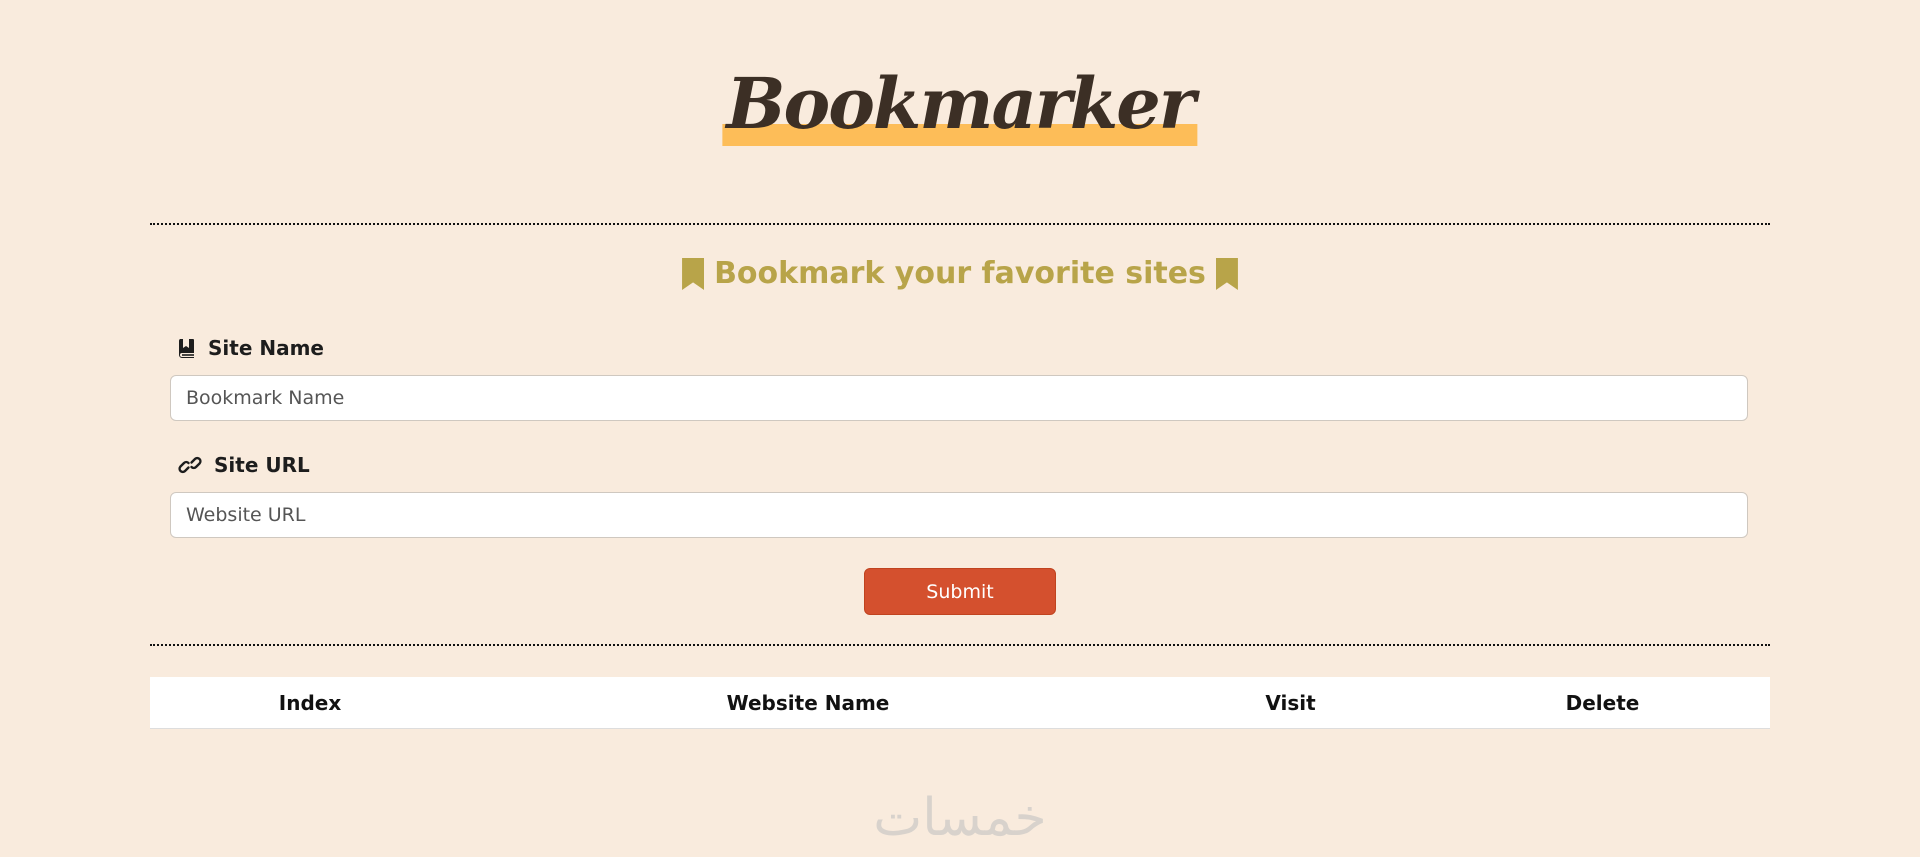 The width and height of the screenshot is (1920, 857). What do you see at coordinates (960, 818) in the screenshot?
I see `watermark-logo: خمسات` at bounding box center [960, 818].